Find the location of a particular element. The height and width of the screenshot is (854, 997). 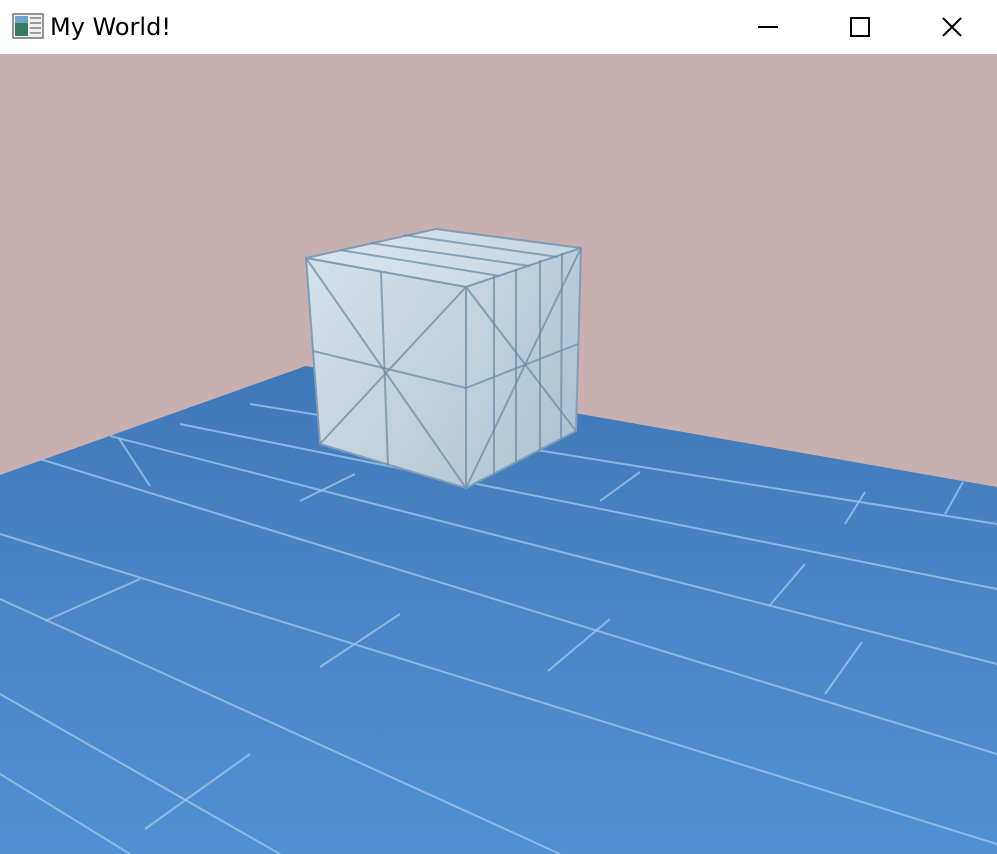

crate-cube is located at coordinates (443, 358).